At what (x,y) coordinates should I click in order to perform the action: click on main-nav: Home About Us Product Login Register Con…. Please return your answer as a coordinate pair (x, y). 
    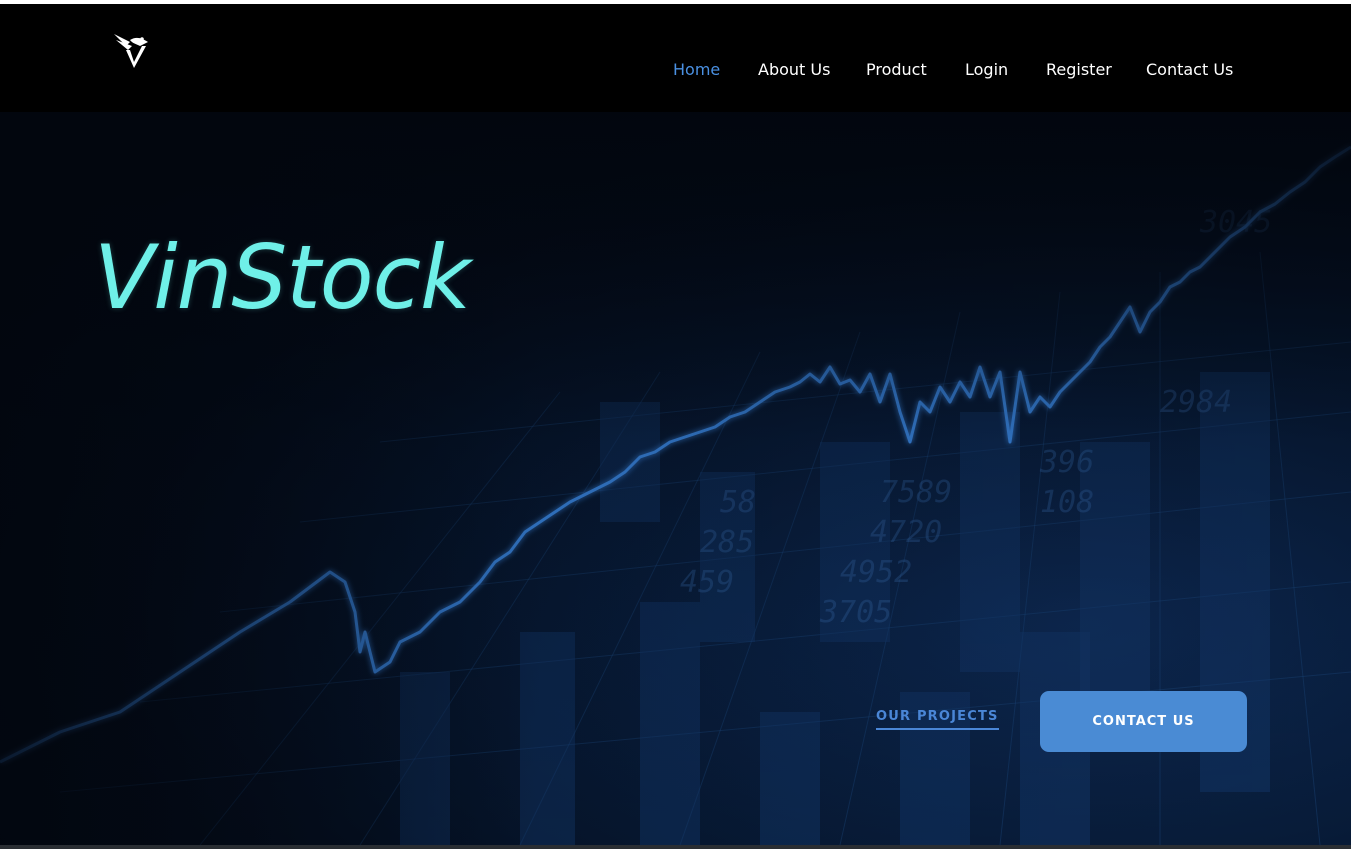
    Looking at the image, I should click on (675, 72).